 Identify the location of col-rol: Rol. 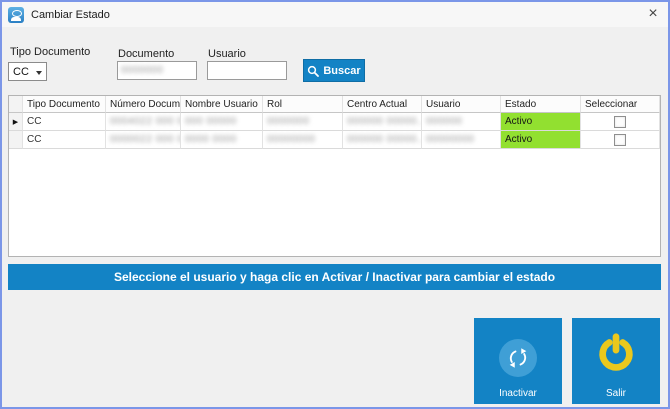
(303, 104).